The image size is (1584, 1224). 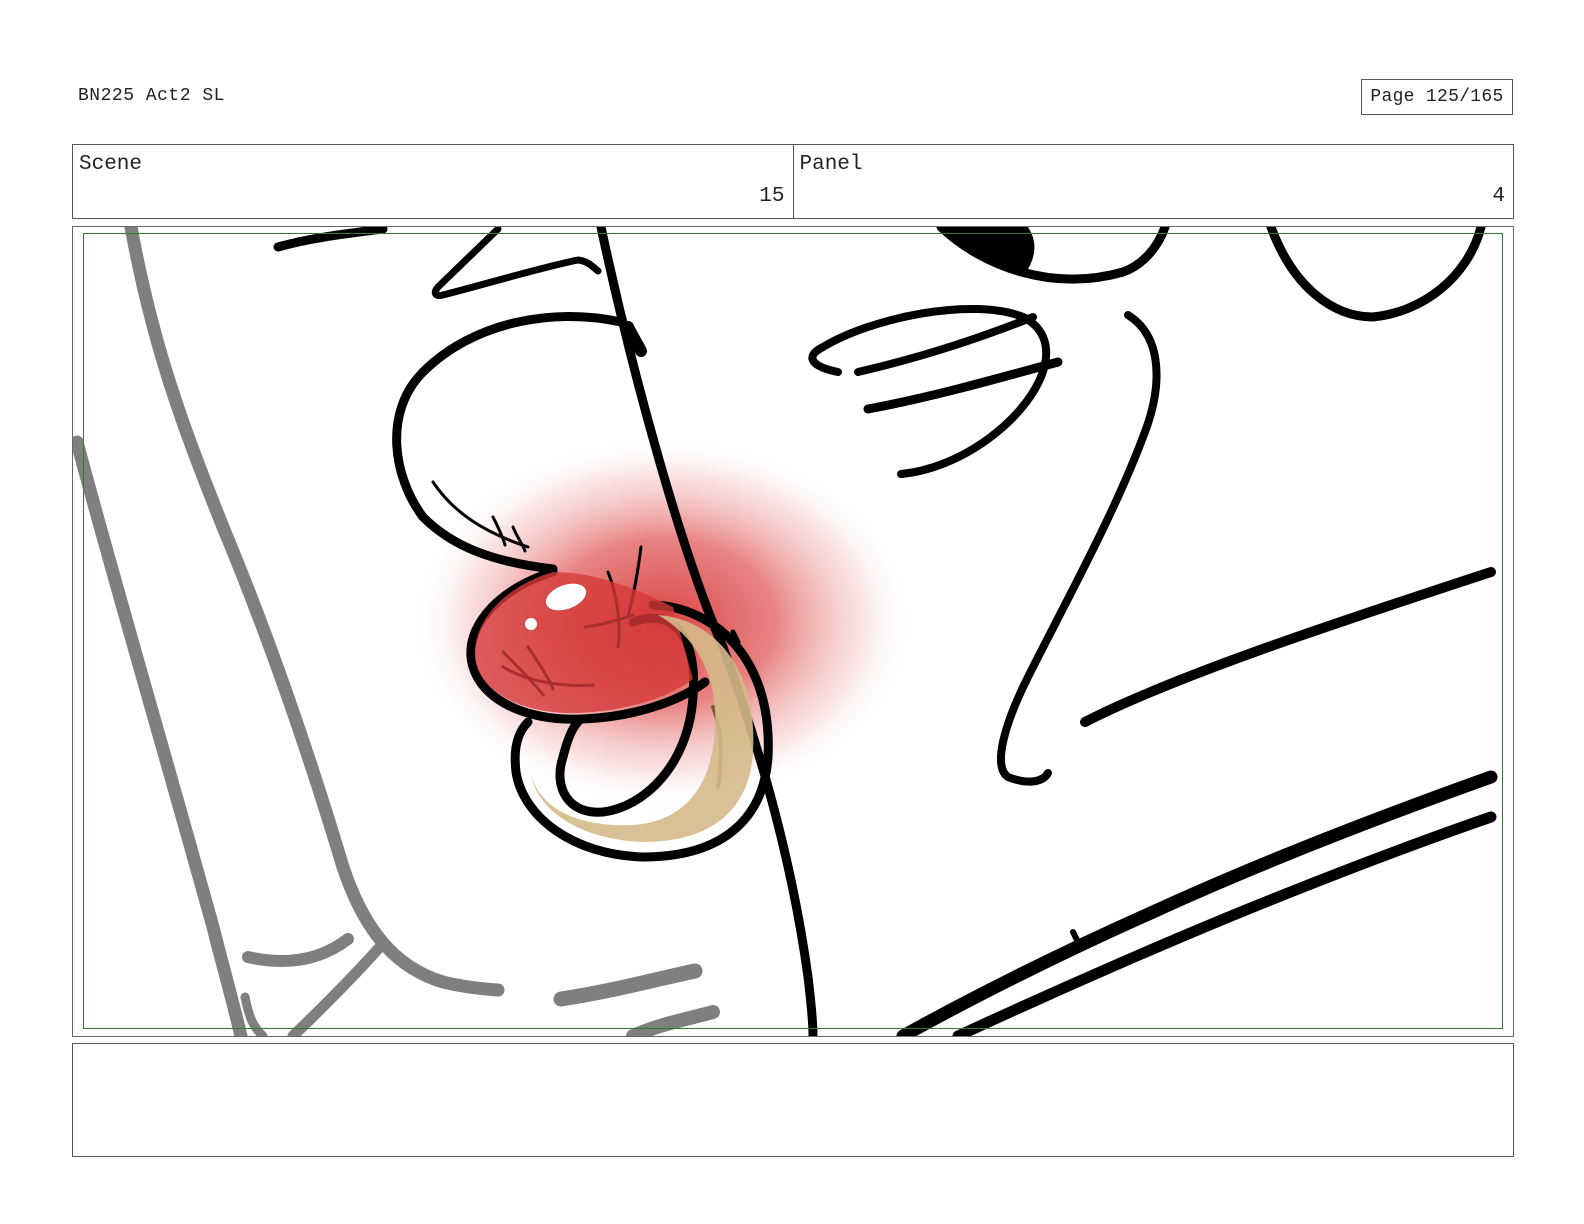 What do you see at coordinates (1498, 196) in the screenshot?
I see `panel-value: 4` at bounding box center [1498, 196].